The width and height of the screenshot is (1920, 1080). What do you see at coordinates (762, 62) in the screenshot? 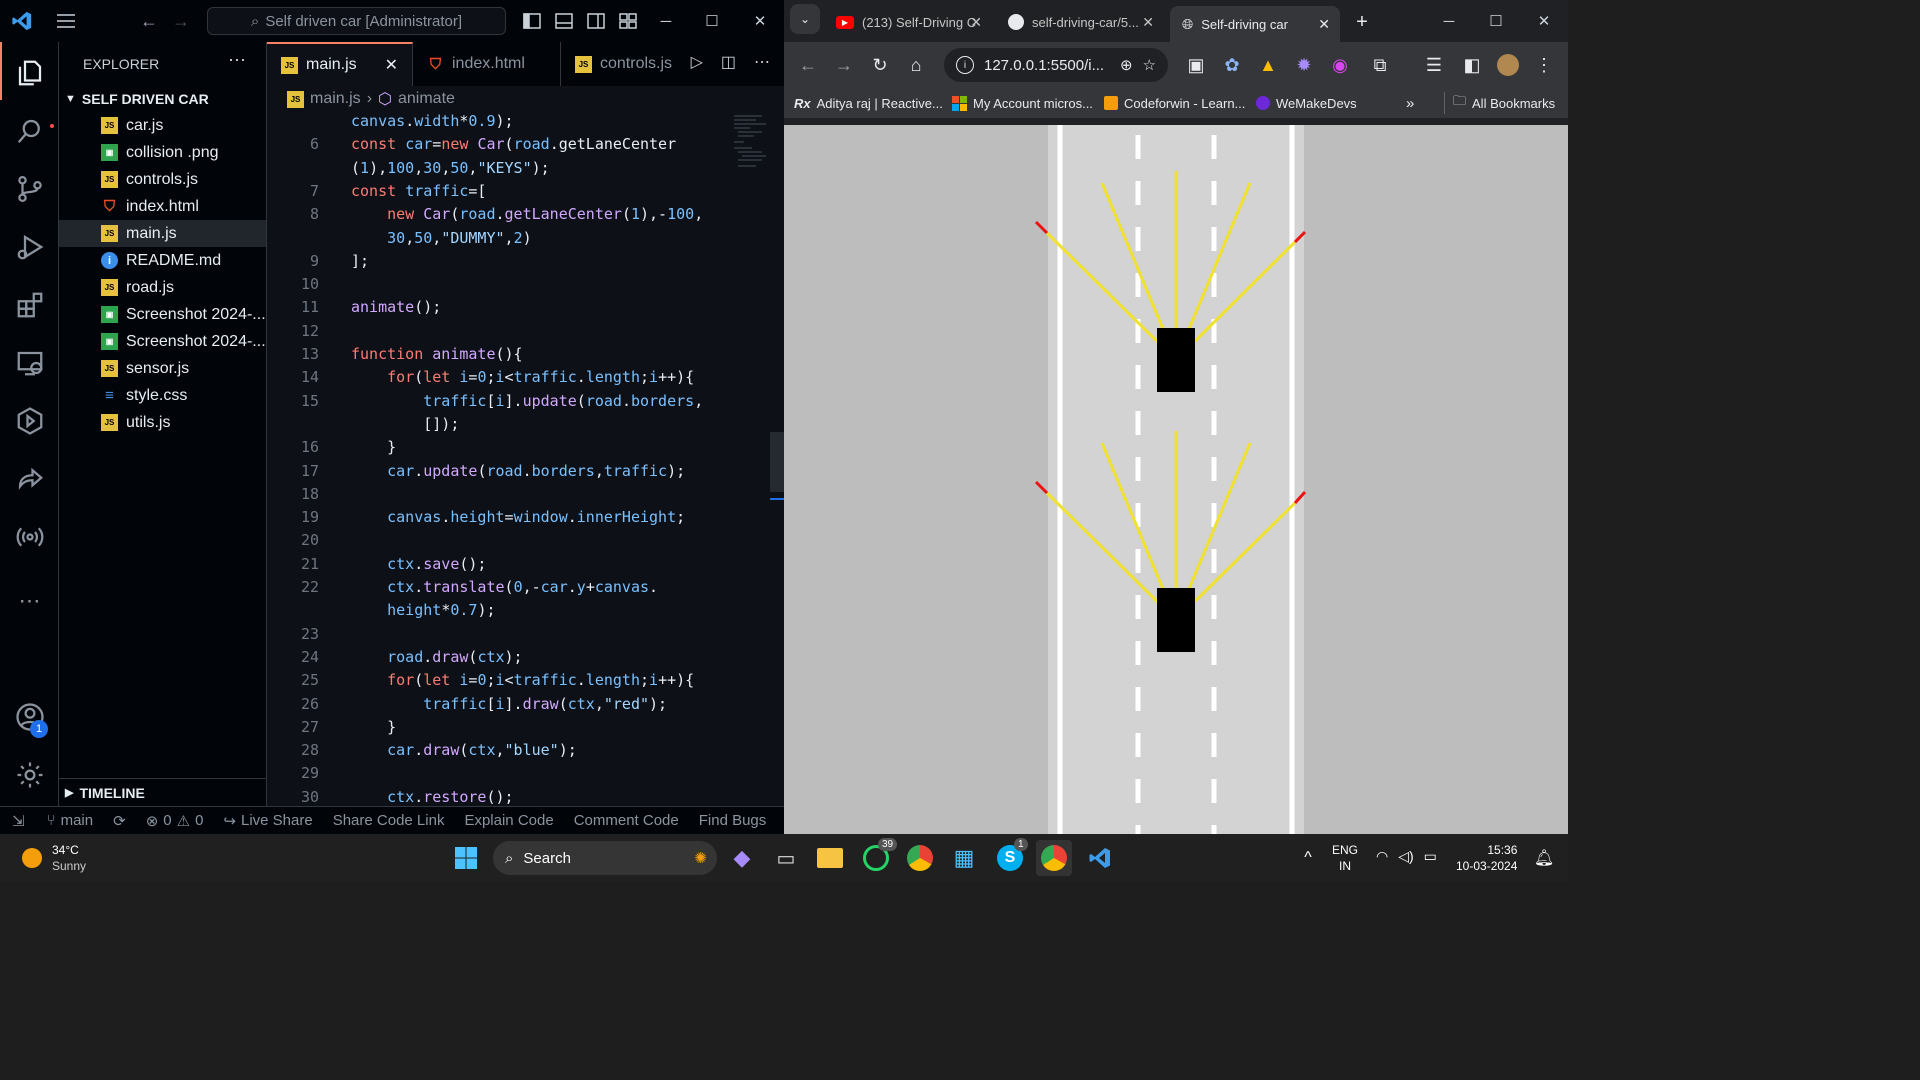
I see `more-icon: ⋯` at bounding box center [762, 62].